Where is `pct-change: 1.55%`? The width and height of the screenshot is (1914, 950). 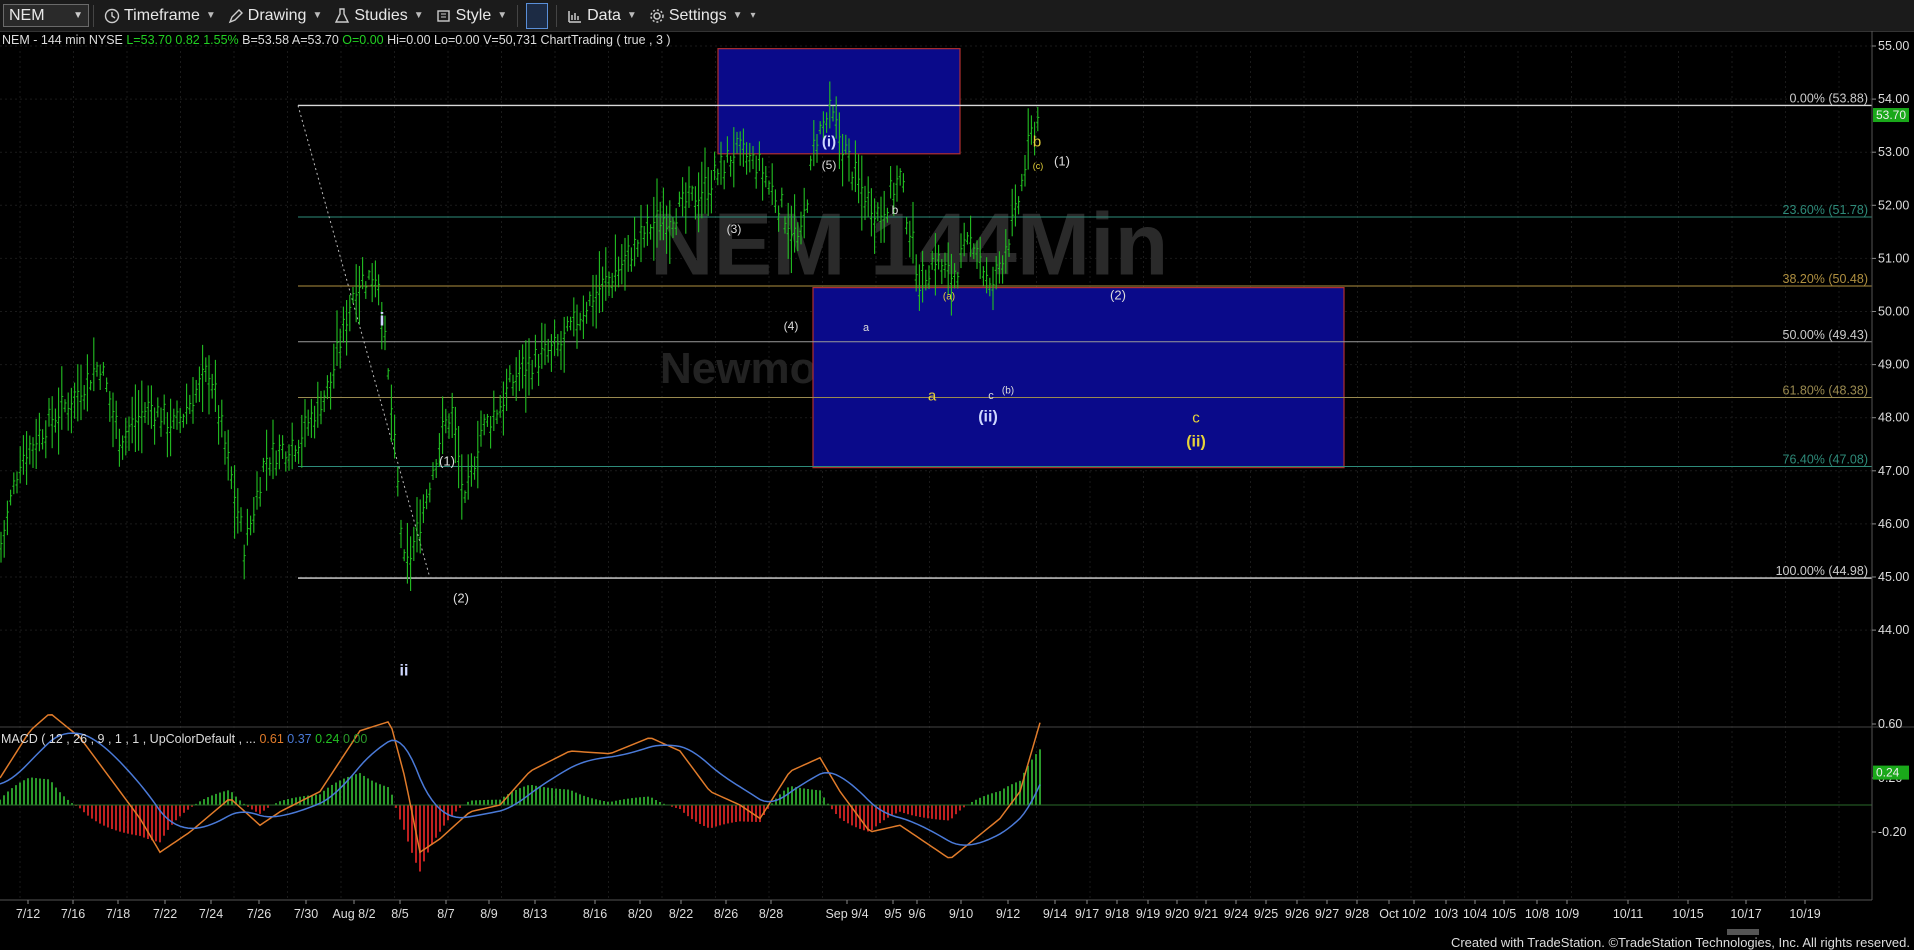 pct-change: 1.55% is located at coordinates (221, 40).